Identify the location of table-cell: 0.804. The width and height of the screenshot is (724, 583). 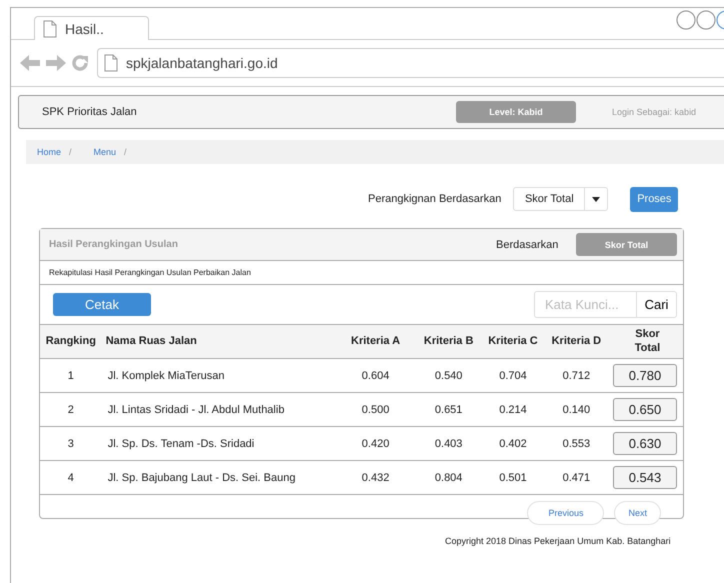
(448, 478).